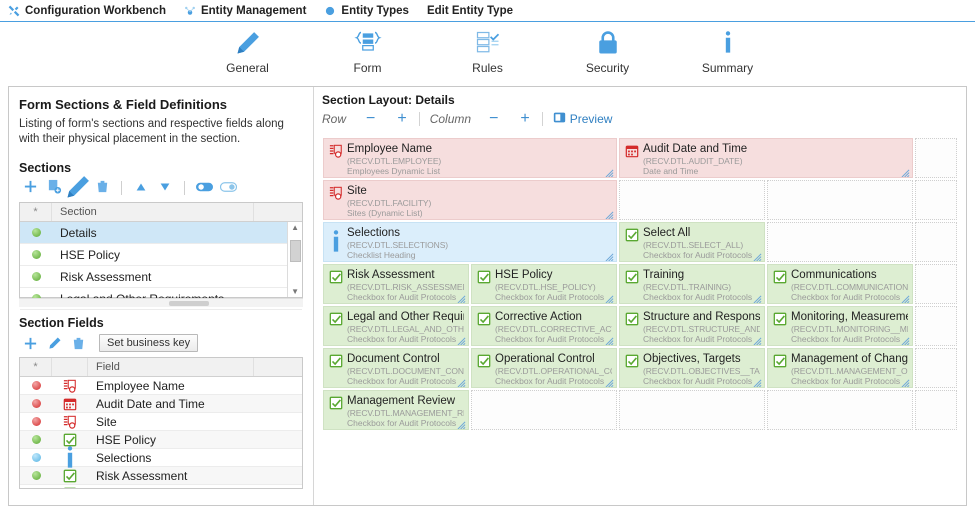  What do you see at coordinates (78, 343) in the screenshot?
I see `delete-field-button` at bounding box center [78, 343].